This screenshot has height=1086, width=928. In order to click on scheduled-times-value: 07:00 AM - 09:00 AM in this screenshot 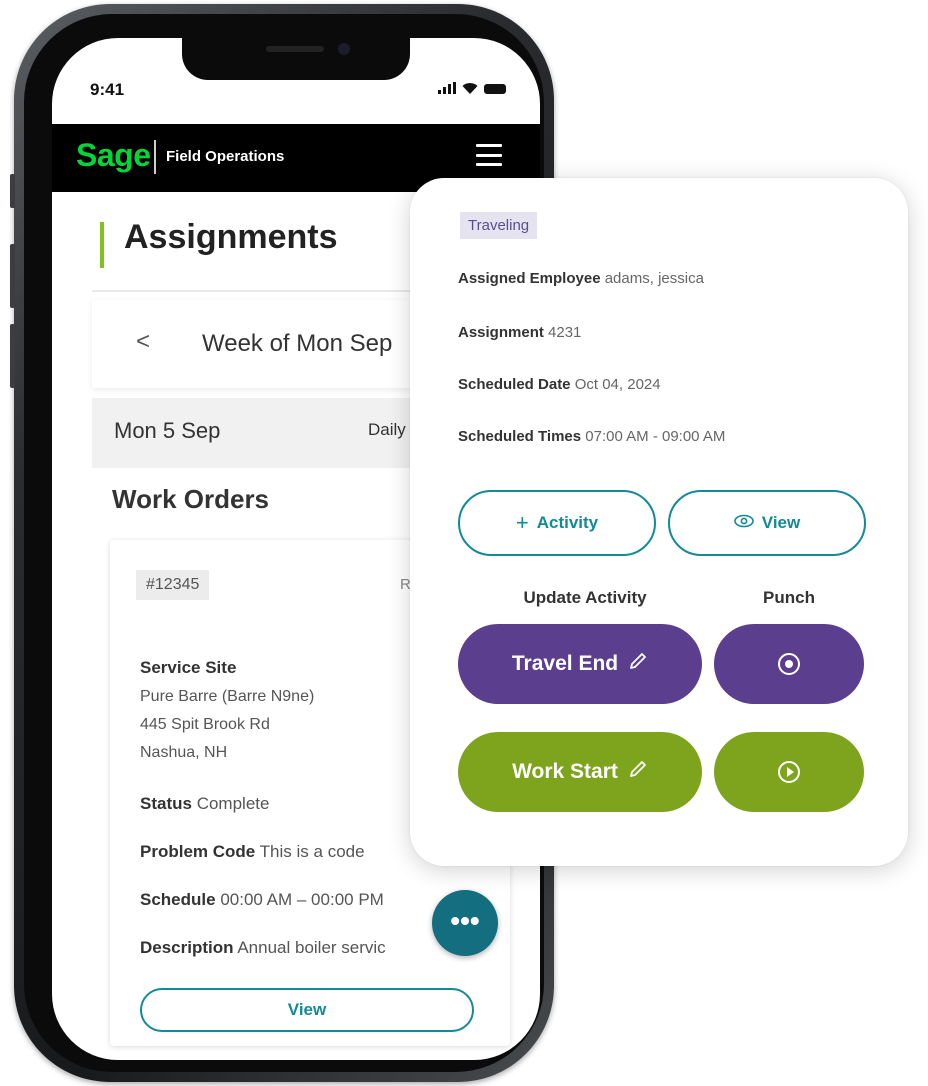, I will do `click(655, 436)`.